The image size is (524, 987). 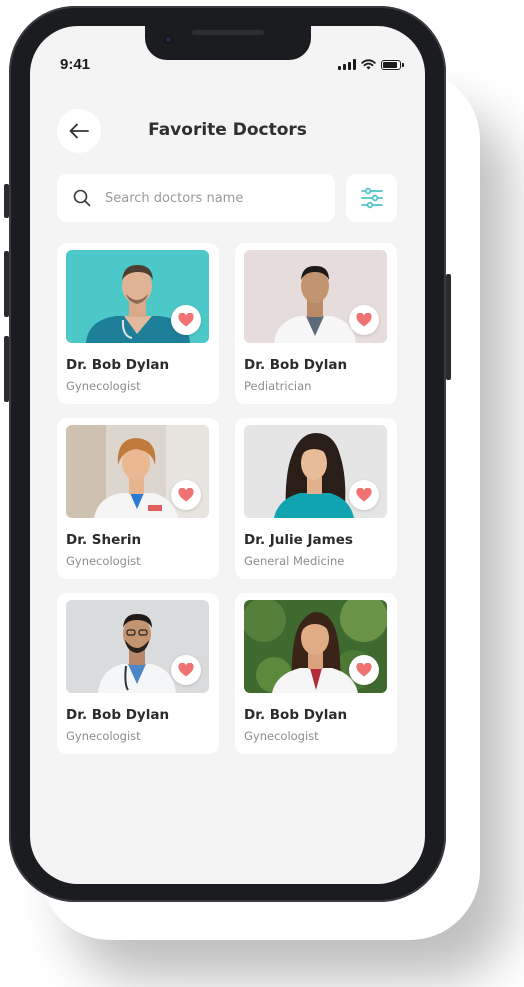 What do you see at coordinates (278, 386) in the screenshot?
I see `doctor-specialty: Pediatrician` at bounding box center [278, 386].